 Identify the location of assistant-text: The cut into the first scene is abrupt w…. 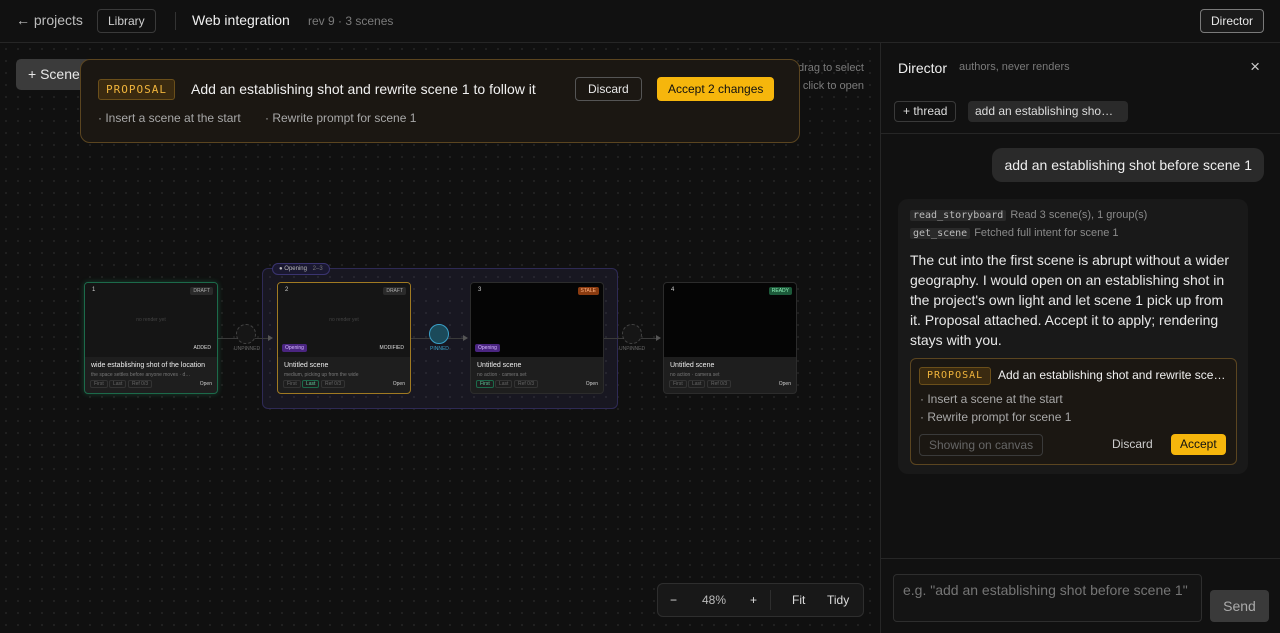
(1070, 300).